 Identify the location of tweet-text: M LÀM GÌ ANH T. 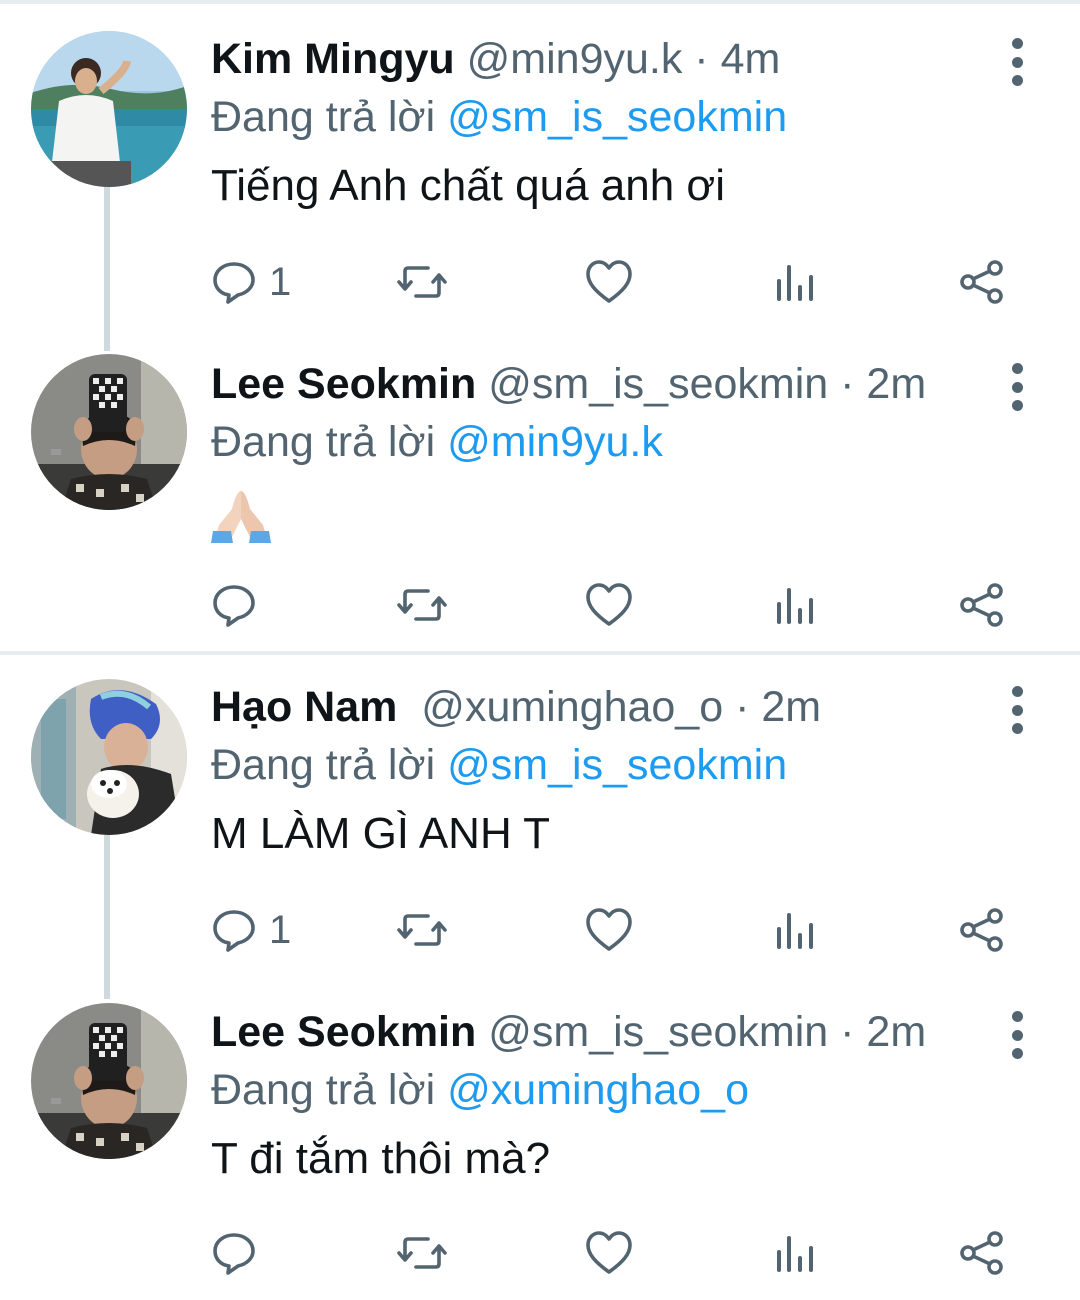
(381, 833).